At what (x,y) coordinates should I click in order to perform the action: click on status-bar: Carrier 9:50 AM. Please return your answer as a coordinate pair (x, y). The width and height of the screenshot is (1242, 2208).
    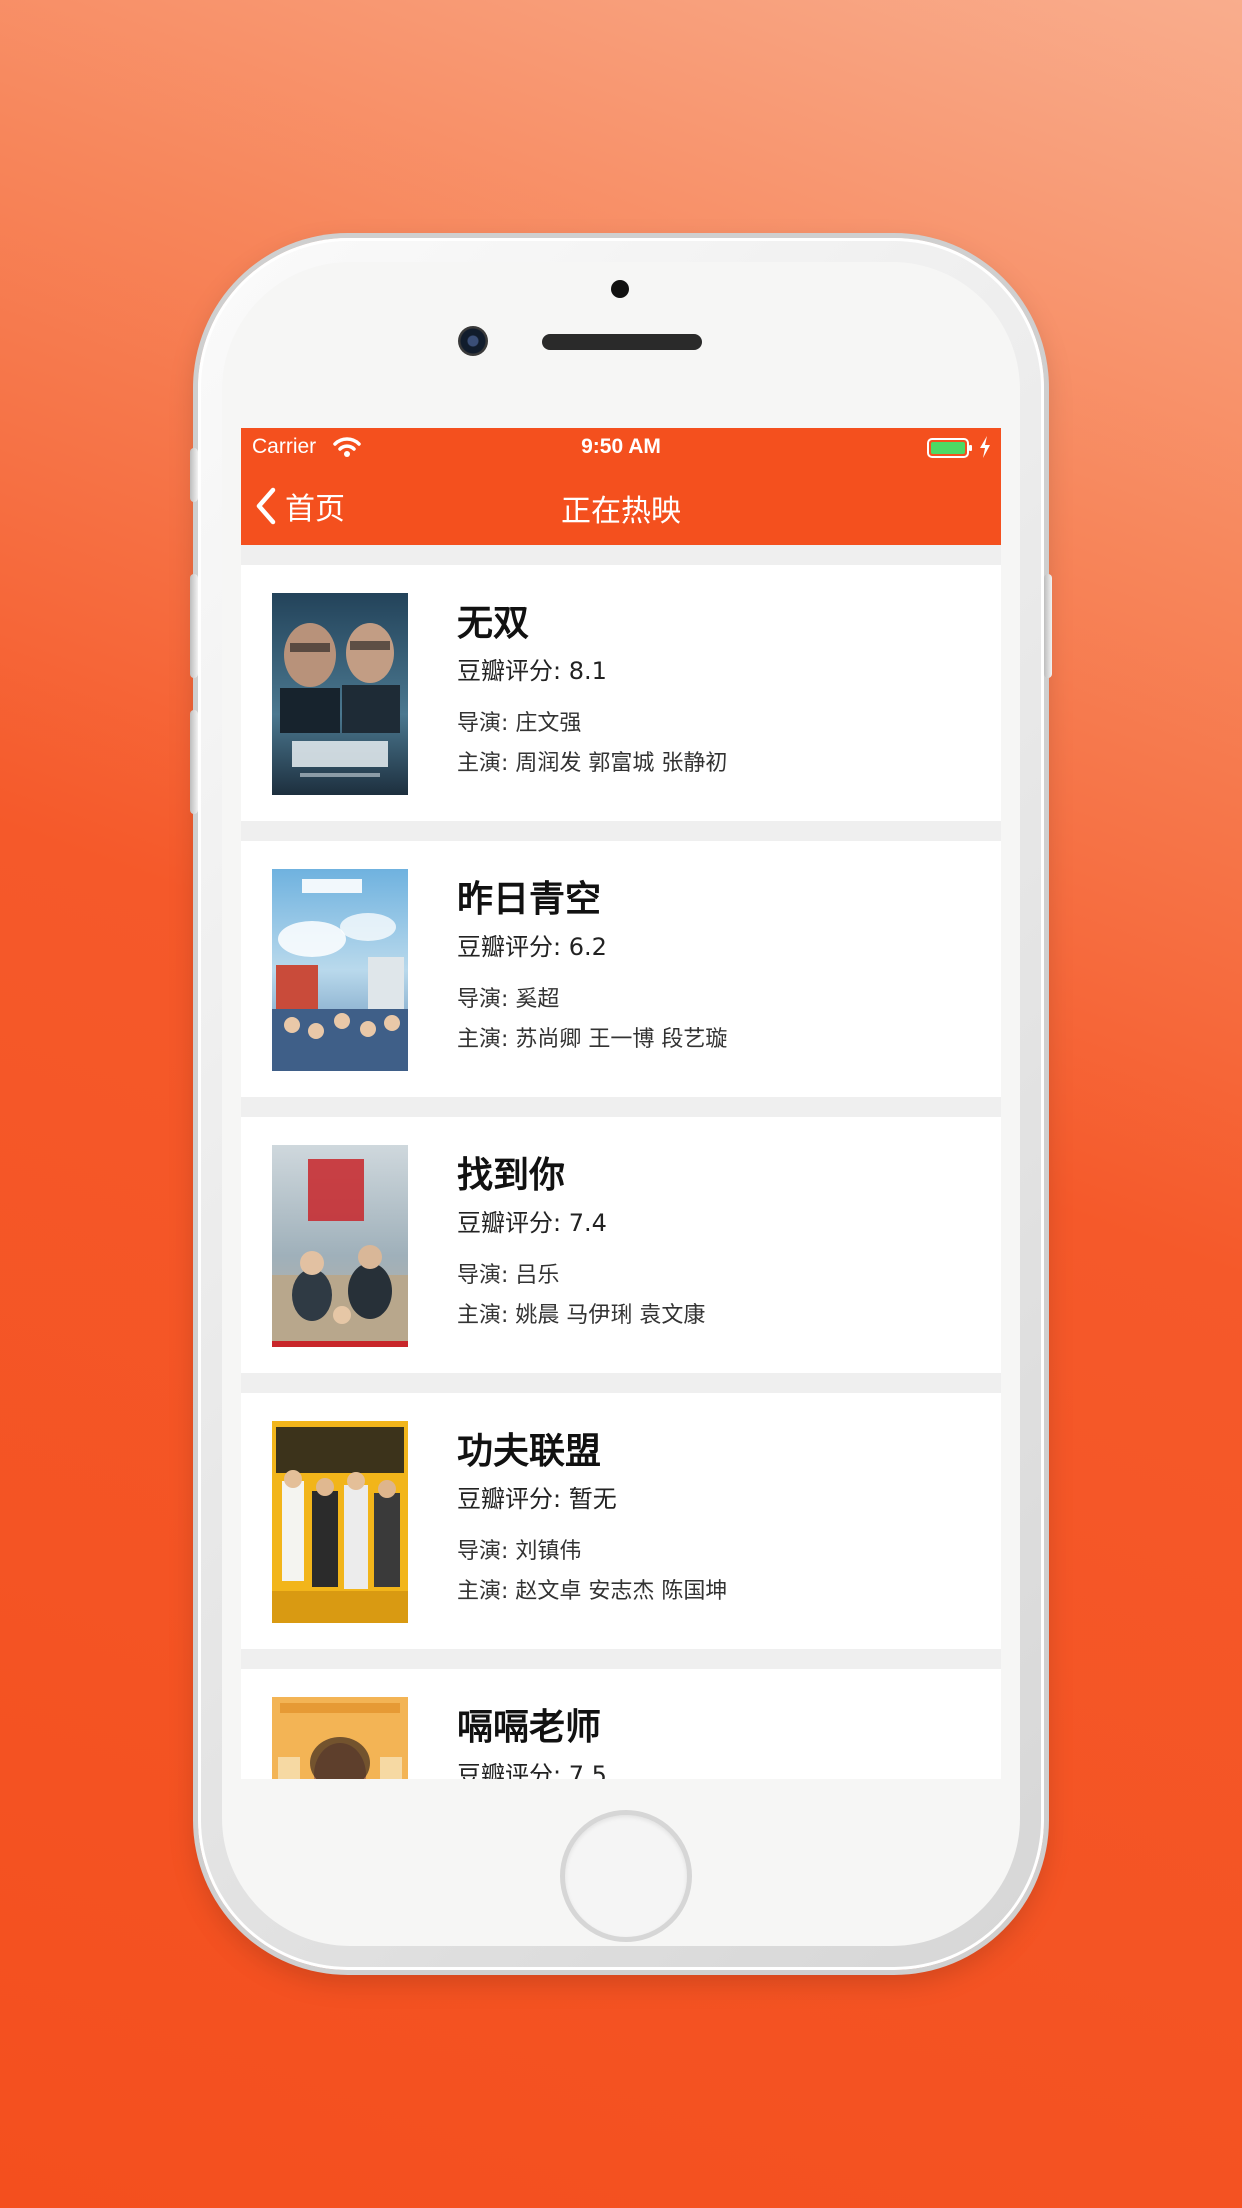
    Looking at the image, I should click on (621, 448).